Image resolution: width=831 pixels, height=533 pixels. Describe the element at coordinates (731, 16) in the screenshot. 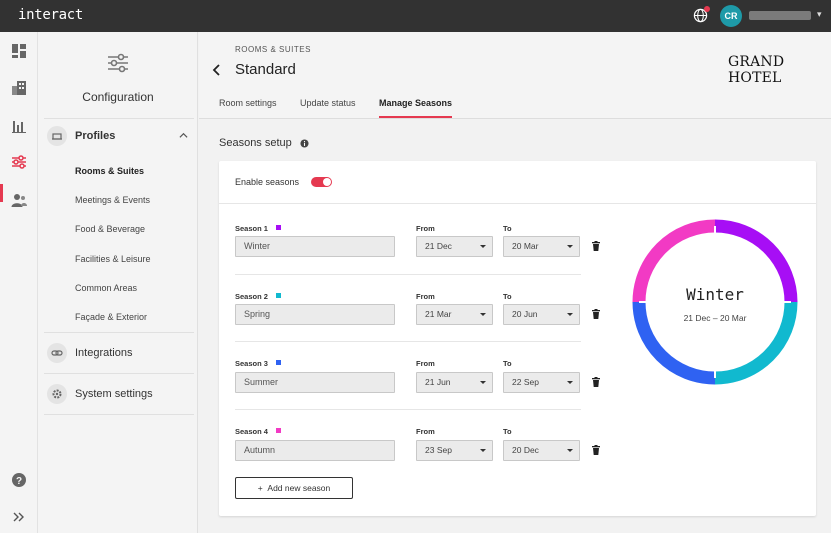

I see `avatar: CR` at that location.